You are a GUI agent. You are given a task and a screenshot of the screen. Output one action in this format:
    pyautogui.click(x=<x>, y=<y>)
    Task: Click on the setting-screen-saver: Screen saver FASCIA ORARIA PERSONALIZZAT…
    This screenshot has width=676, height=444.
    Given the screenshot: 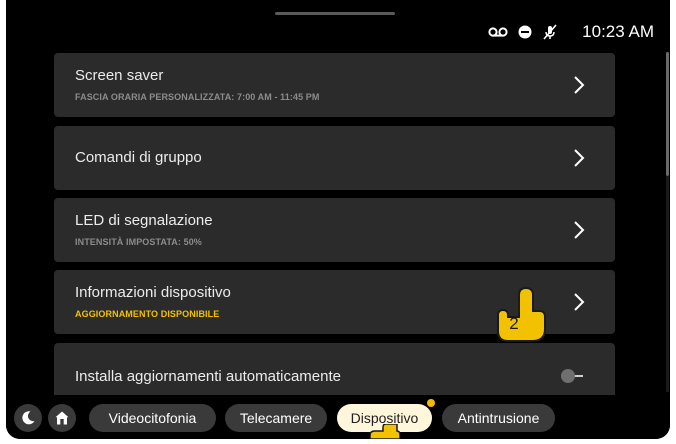 What is the action you would take?
    pyautogui.click(x=334, y=85)
    